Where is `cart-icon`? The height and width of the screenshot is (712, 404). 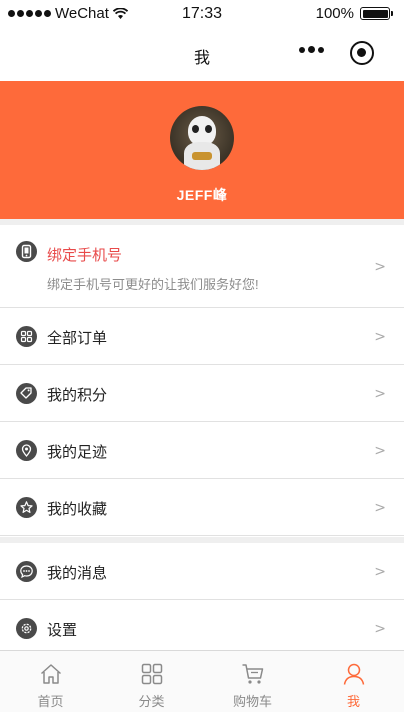
cart-icon is located at coordinates (252, 674).